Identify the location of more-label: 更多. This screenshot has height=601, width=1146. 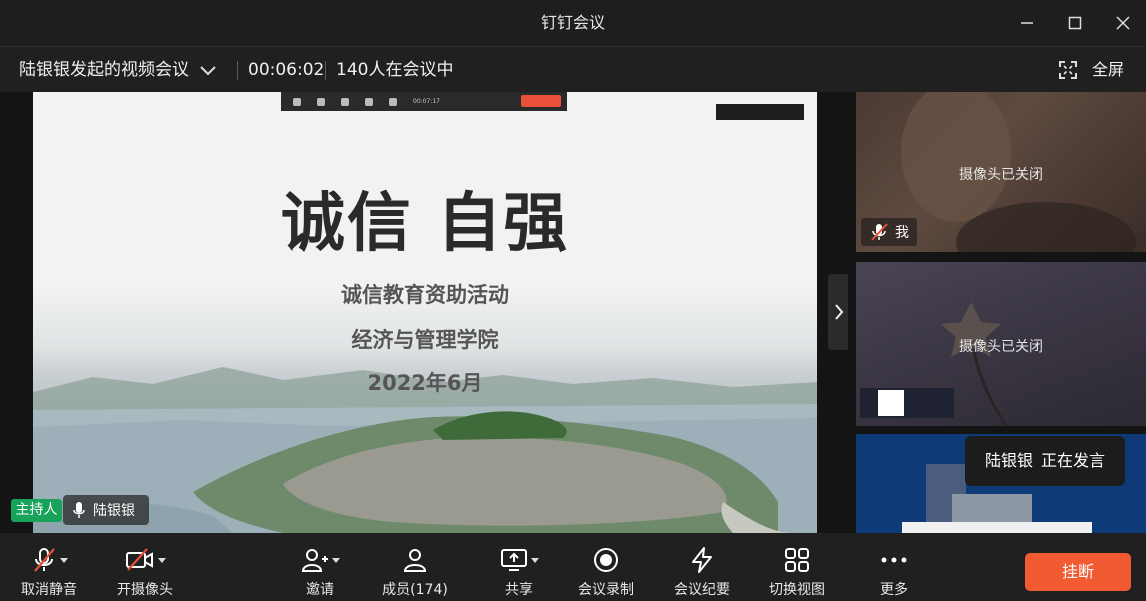
(894, 590).